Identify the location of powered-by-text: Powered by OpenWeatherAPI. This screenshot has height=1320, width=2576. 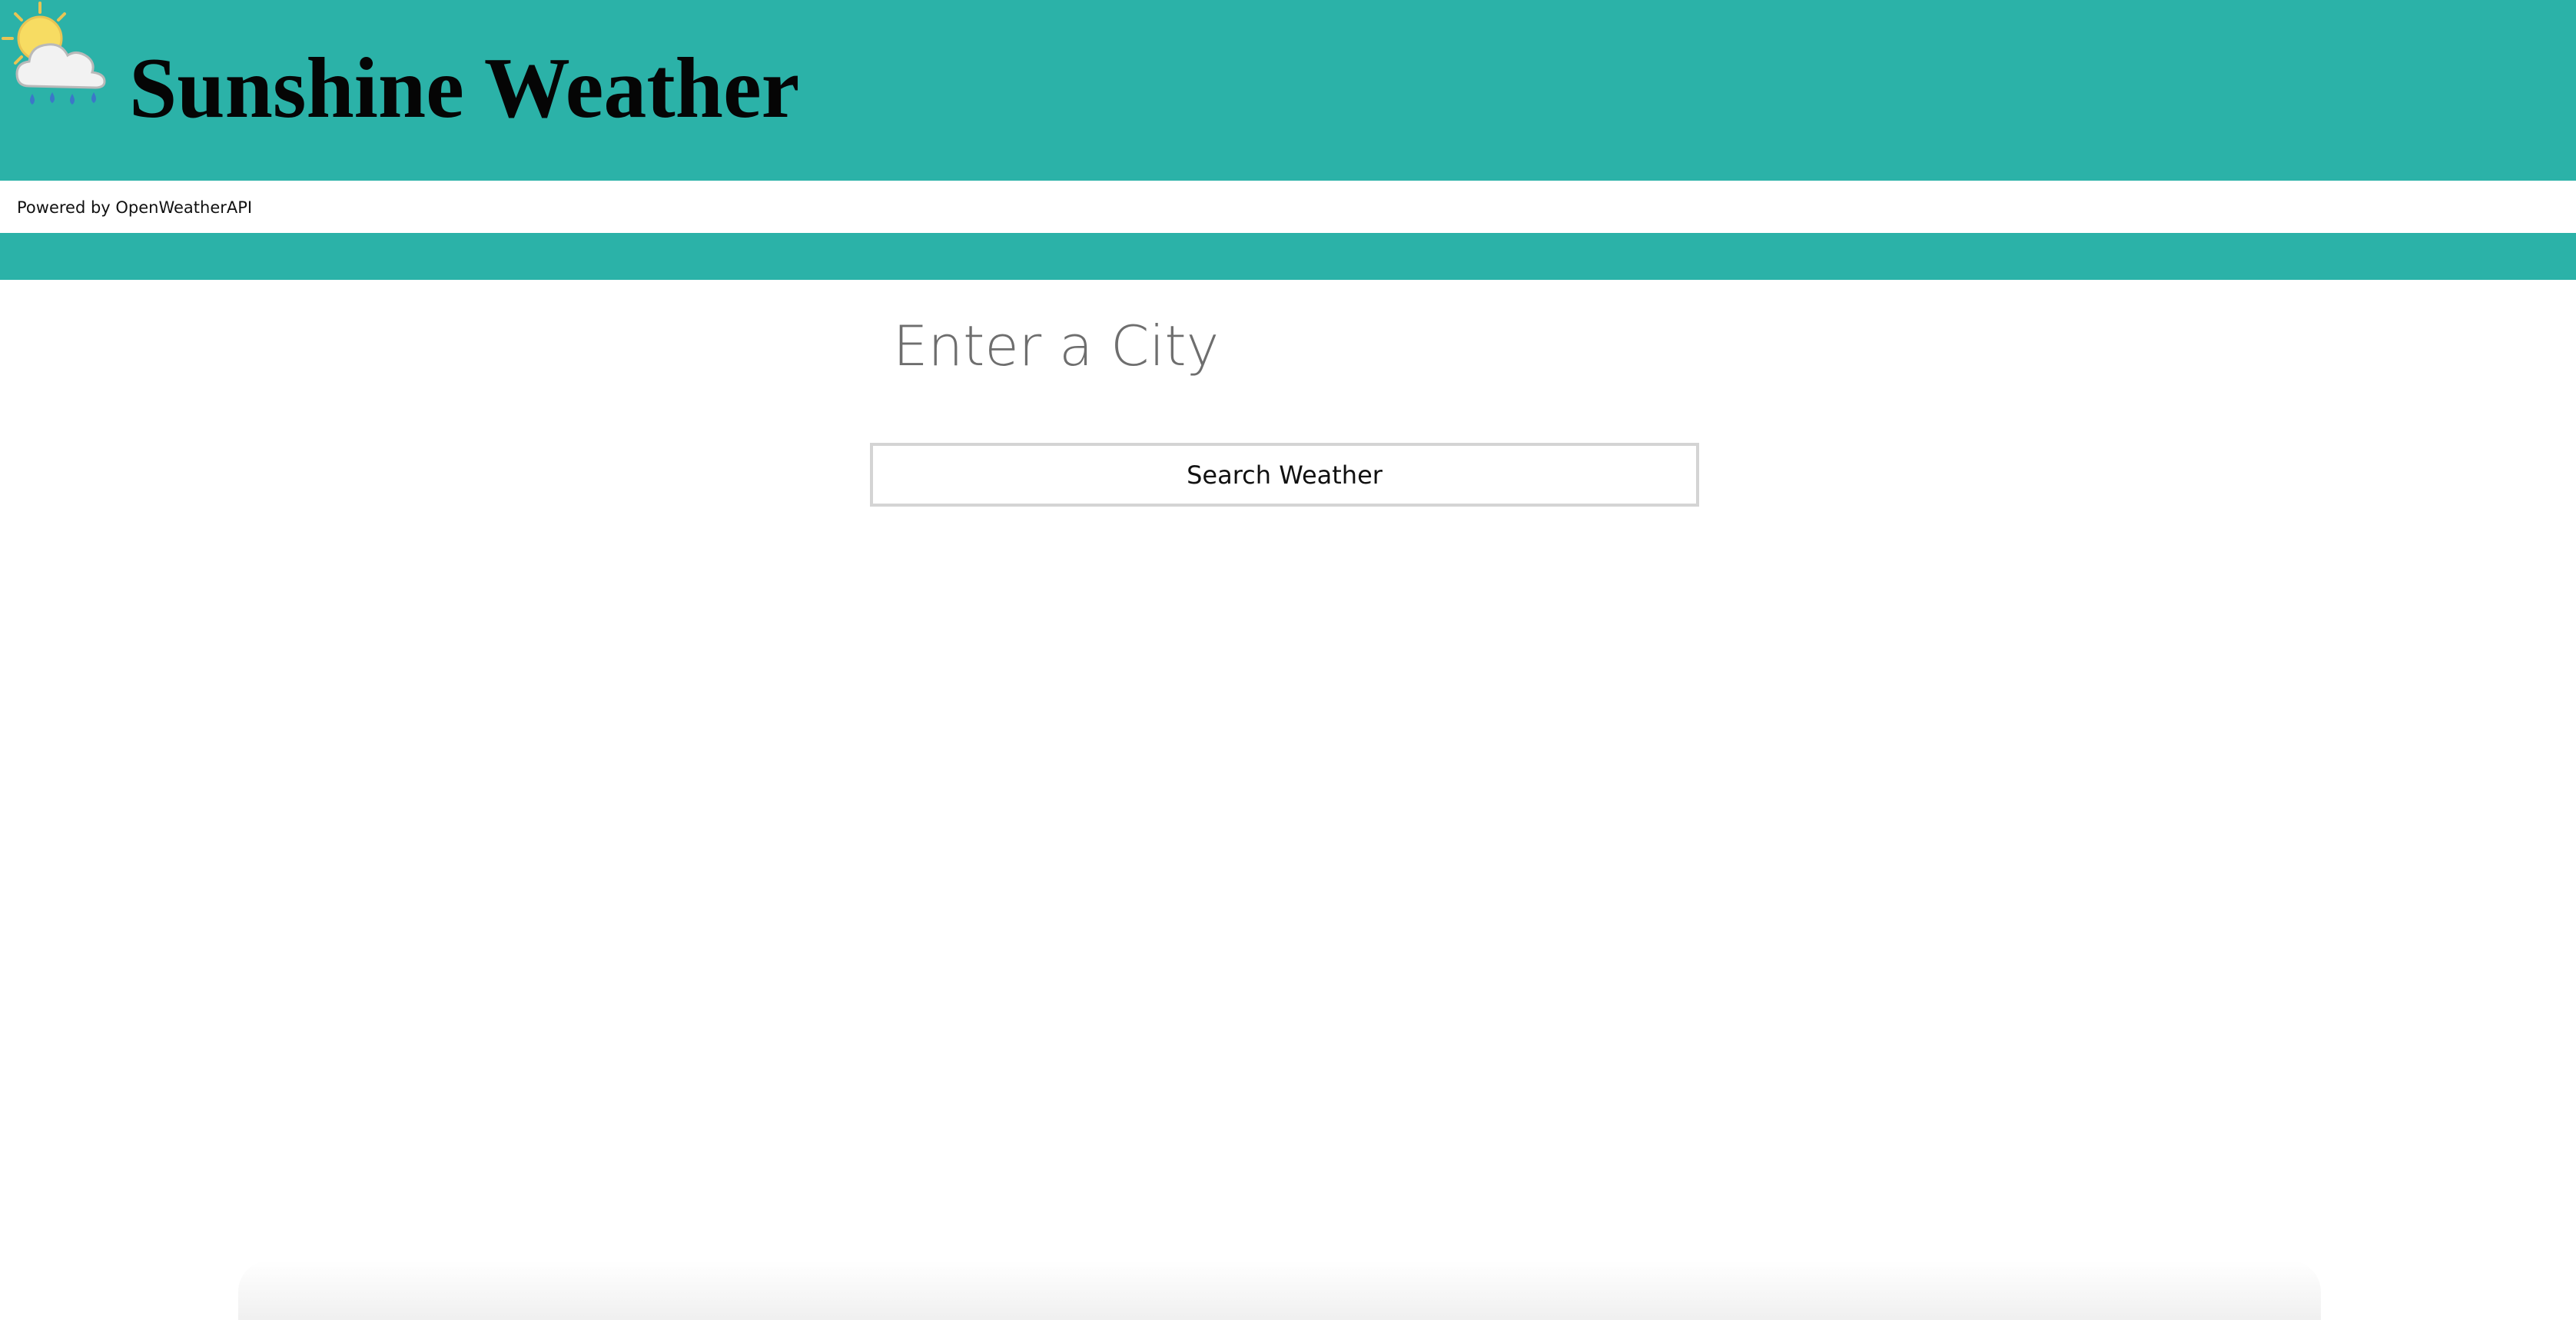
(135, 208).